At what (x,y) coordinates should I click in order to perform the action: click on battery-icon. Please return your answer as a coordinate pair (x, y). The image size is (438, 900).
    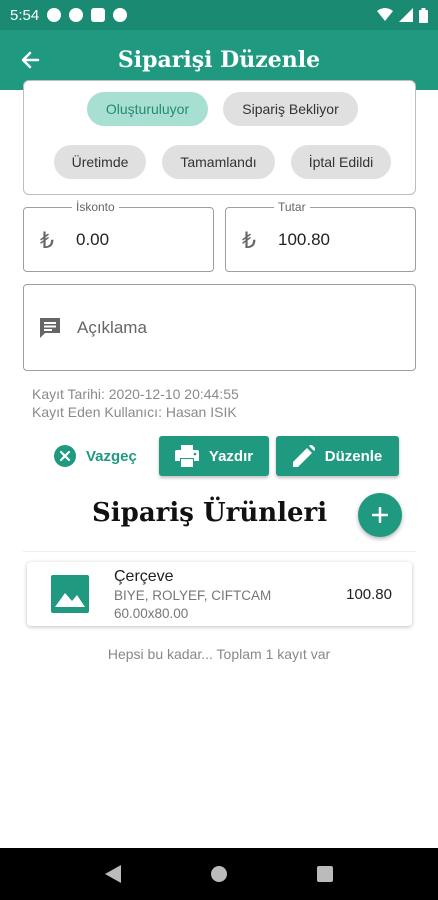
    Looking at the image, I should click on (423, 15).